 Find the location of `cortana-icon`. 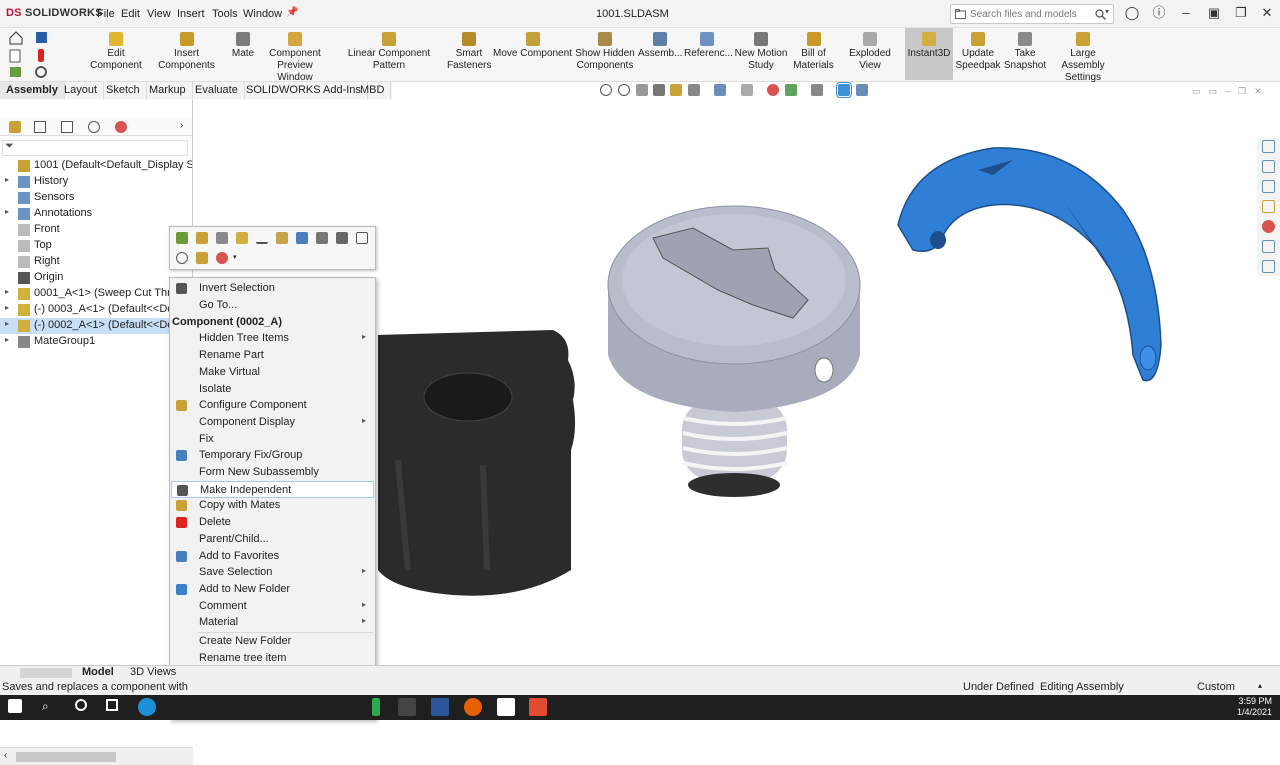

cortana-icon is located at coordinates (81, 705).